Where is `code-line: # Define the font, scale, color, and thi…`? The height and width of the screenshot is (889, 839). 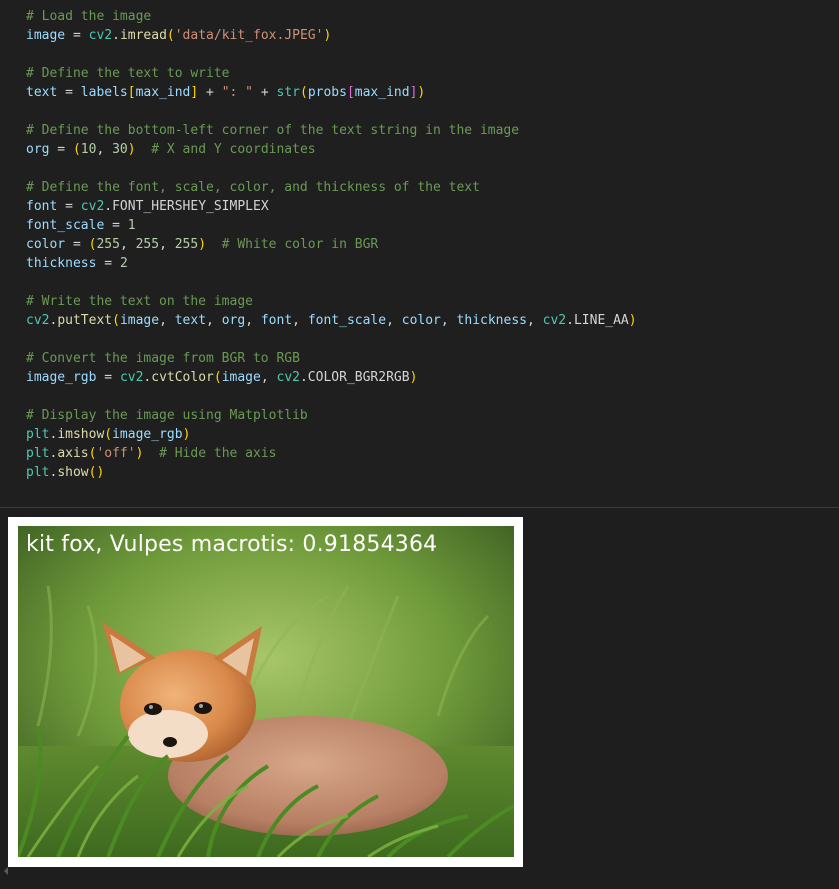 code-line: # Define the font, scale, color, and thi… is located at coordinates (331, 187).